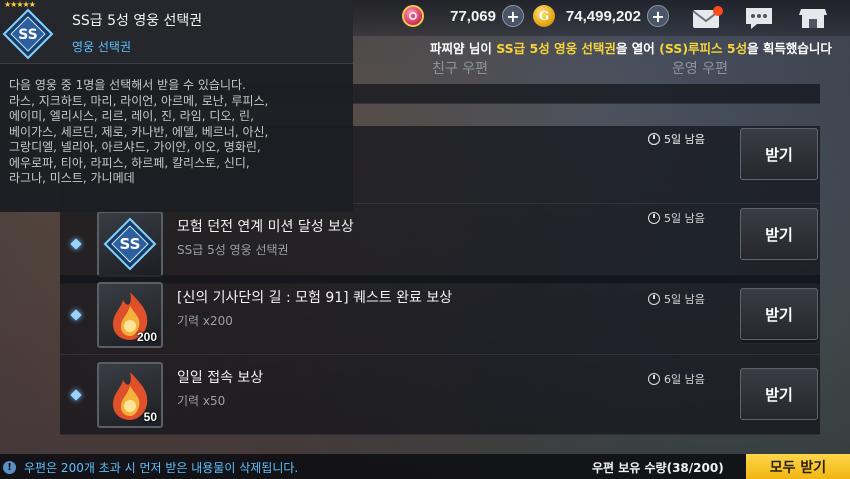  Describe the element at coordinates (707, 18) in the screenshot. I see `mail-icon` at that location.